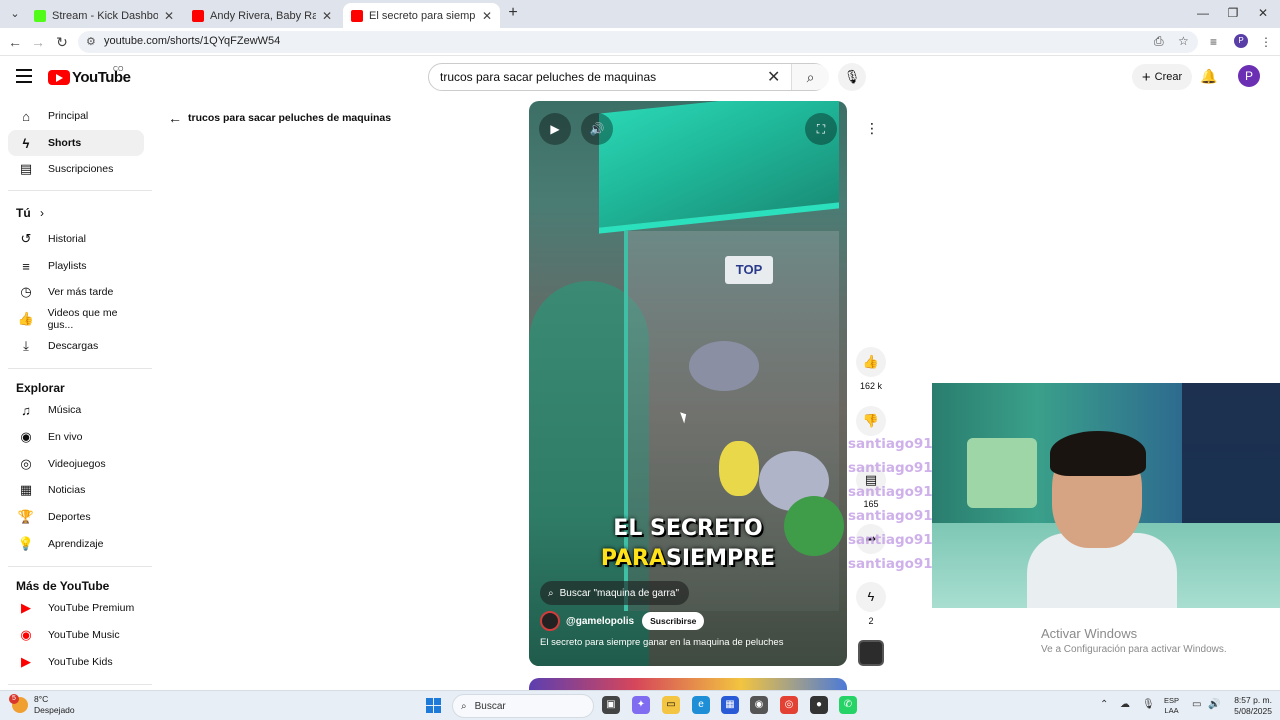 This screenshot has width=1280, height=720. Describe the element at coordinates (611, 705) in the screenshot. I see `task-view-icon: ▣` at that location.